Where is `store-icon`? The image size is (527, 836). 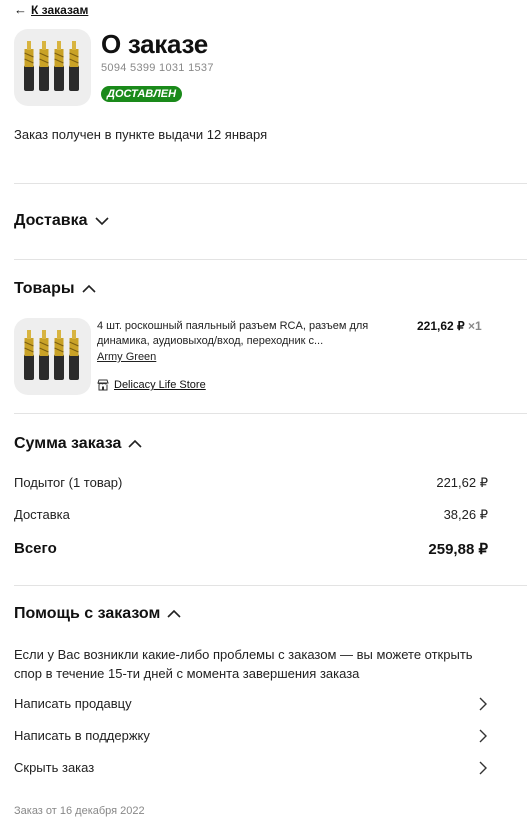
store-icon is located at coordinates (103, 385).